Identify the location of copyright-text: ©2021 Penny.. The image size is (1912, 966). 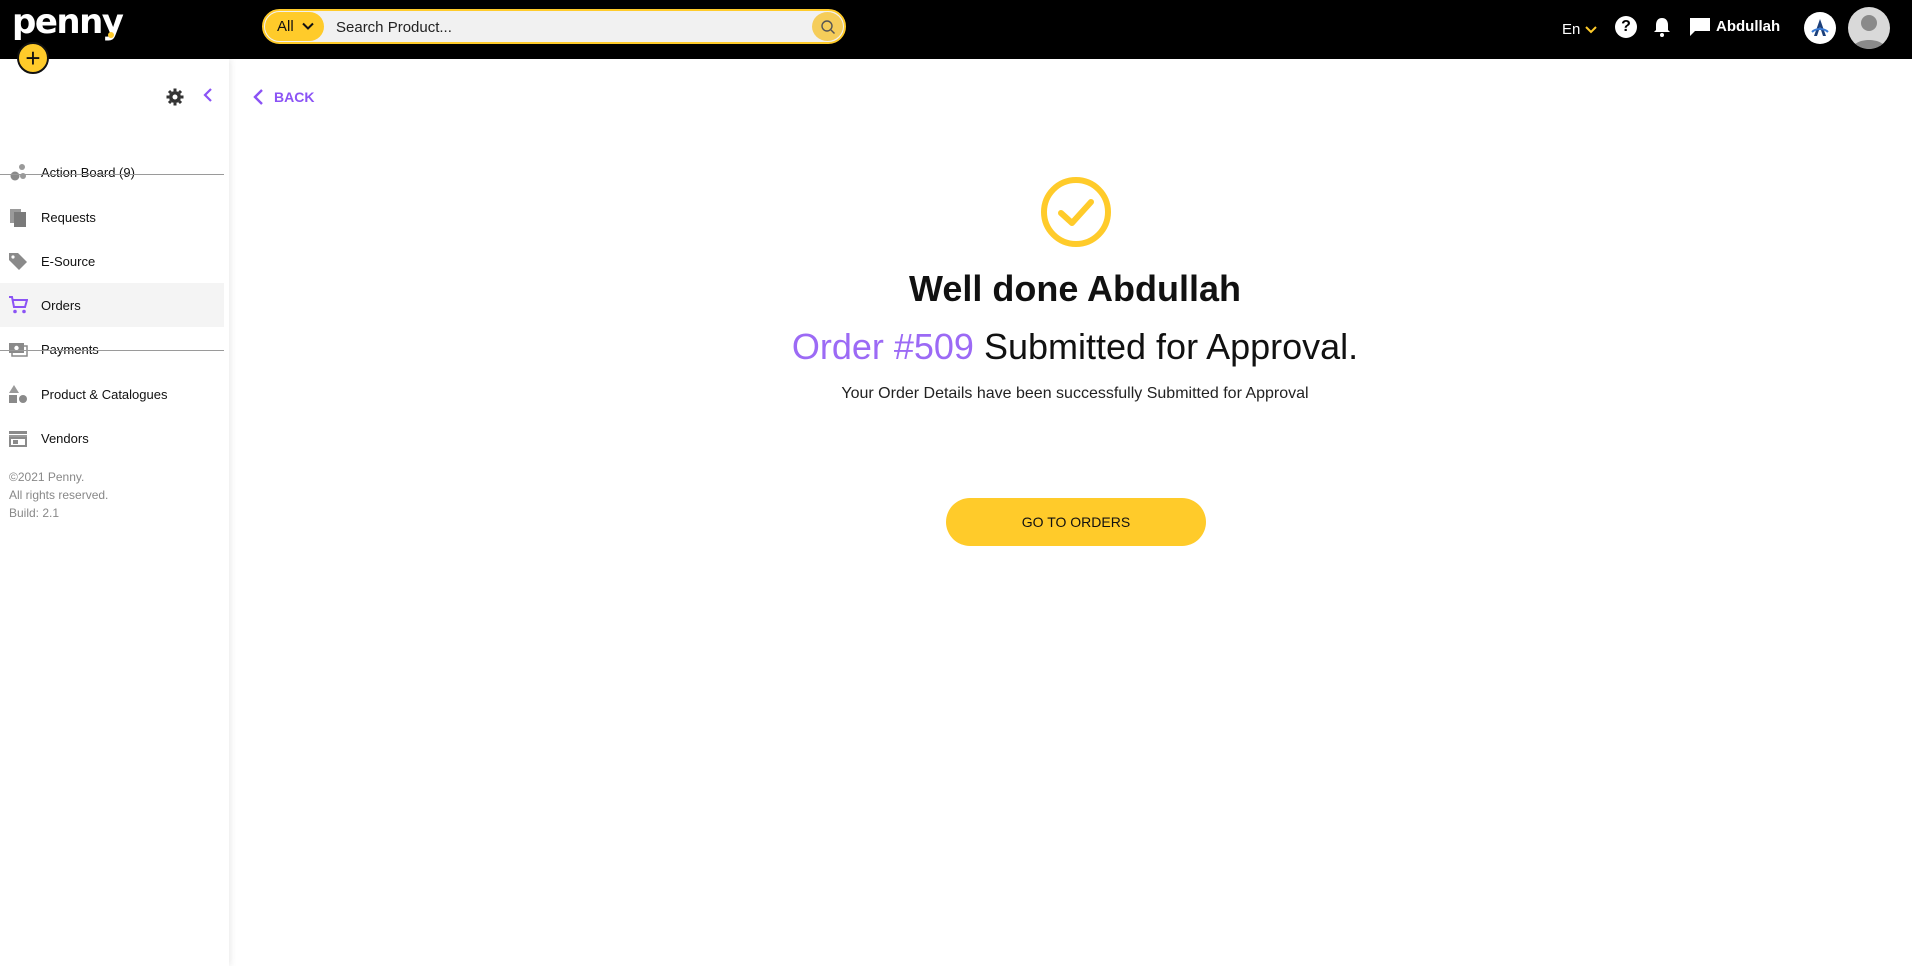
(47, 477).